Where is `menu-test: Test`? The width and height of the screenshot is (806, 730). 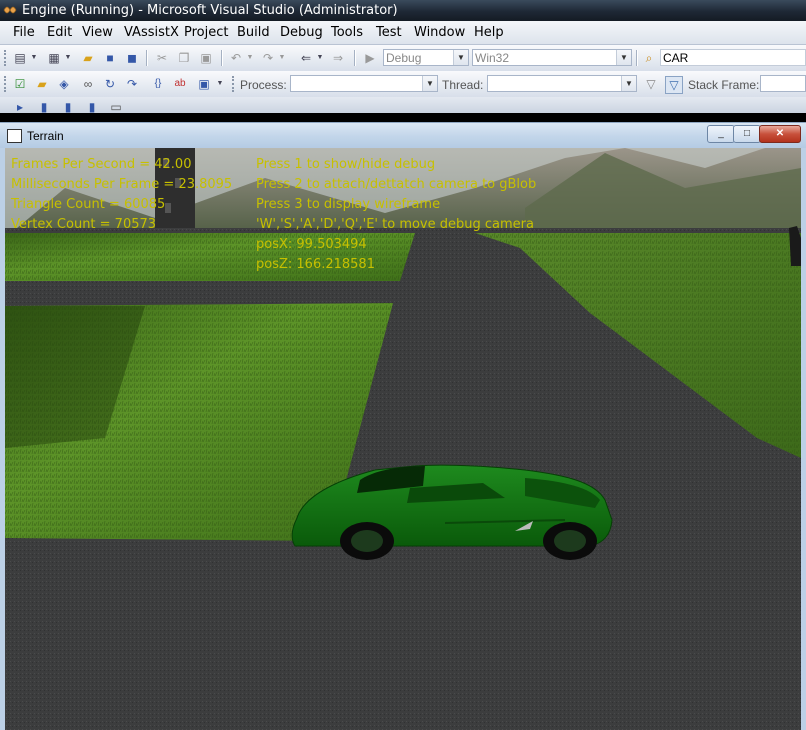
menu-test: Test is located at coordinates (389, 32).